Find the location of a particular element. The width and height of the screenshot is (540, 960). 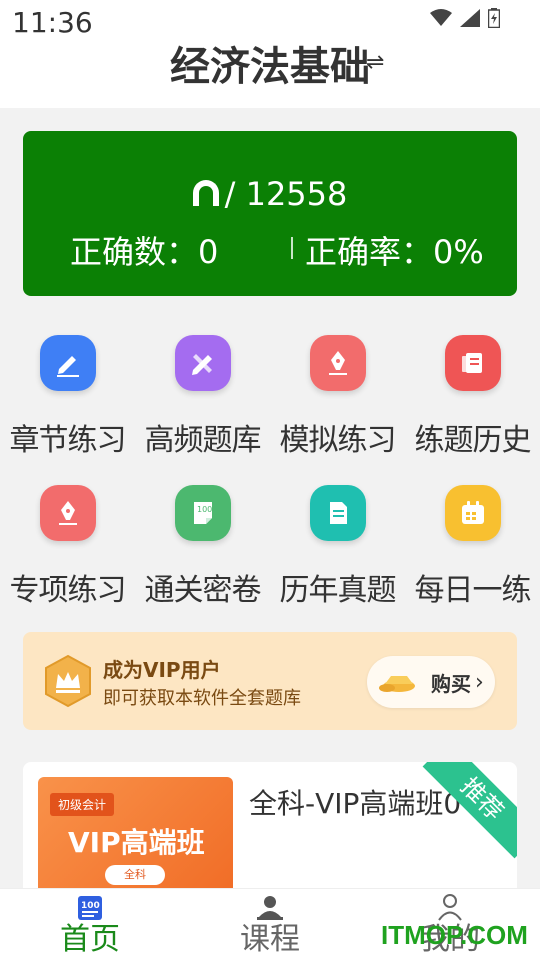

feature-secret-papers: 100 通关密卷 is located at coordinates (202, 547).